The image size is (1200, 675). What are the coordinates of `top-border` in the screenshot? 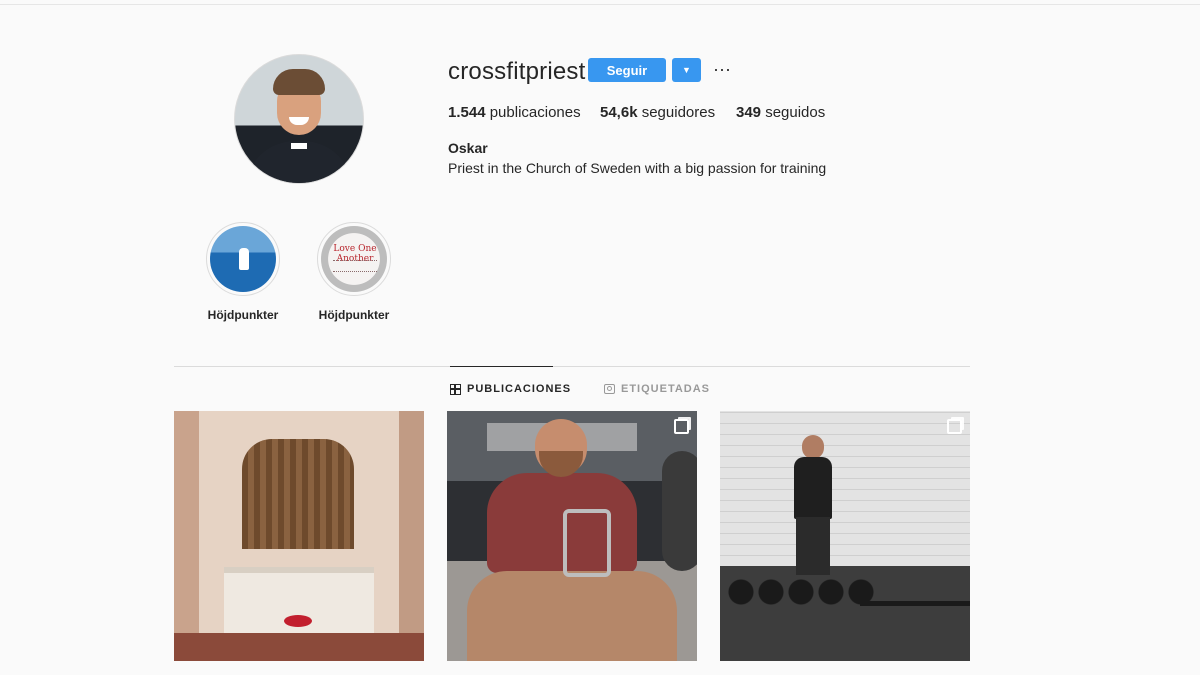 It's located at (600, 2).